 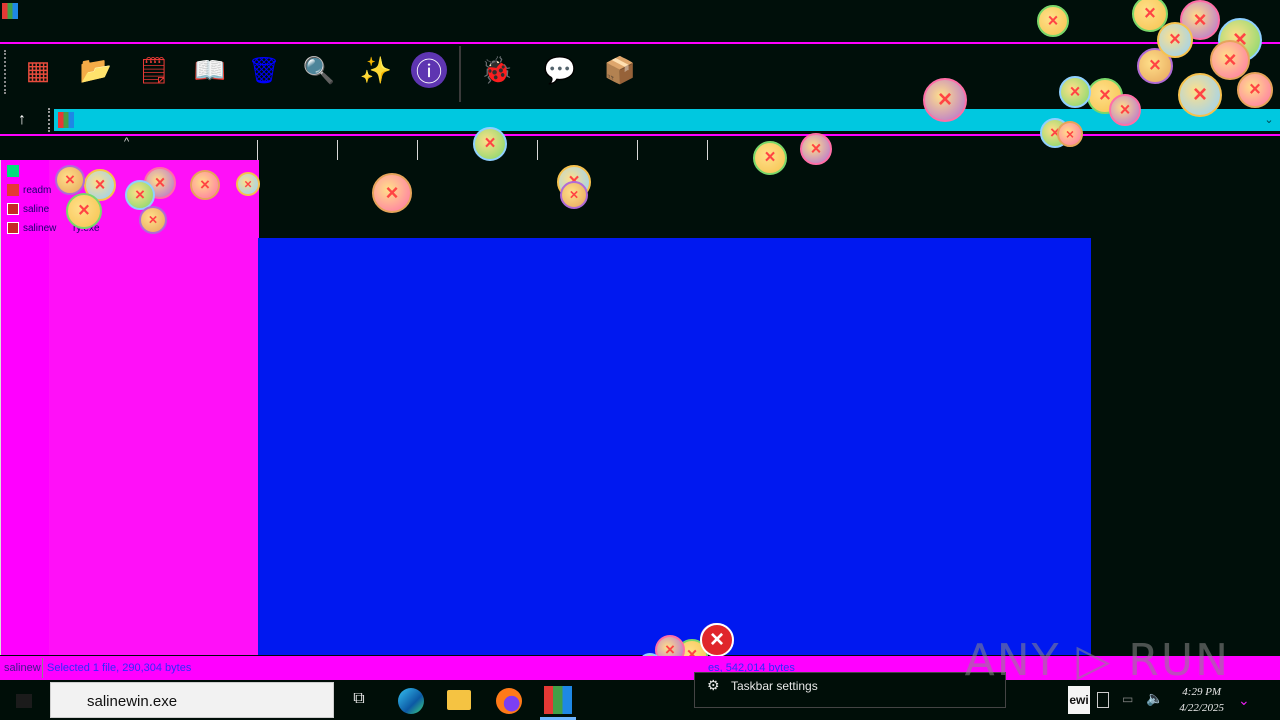 I want to click on view-icon: 📖, so click(x=210, y=70).